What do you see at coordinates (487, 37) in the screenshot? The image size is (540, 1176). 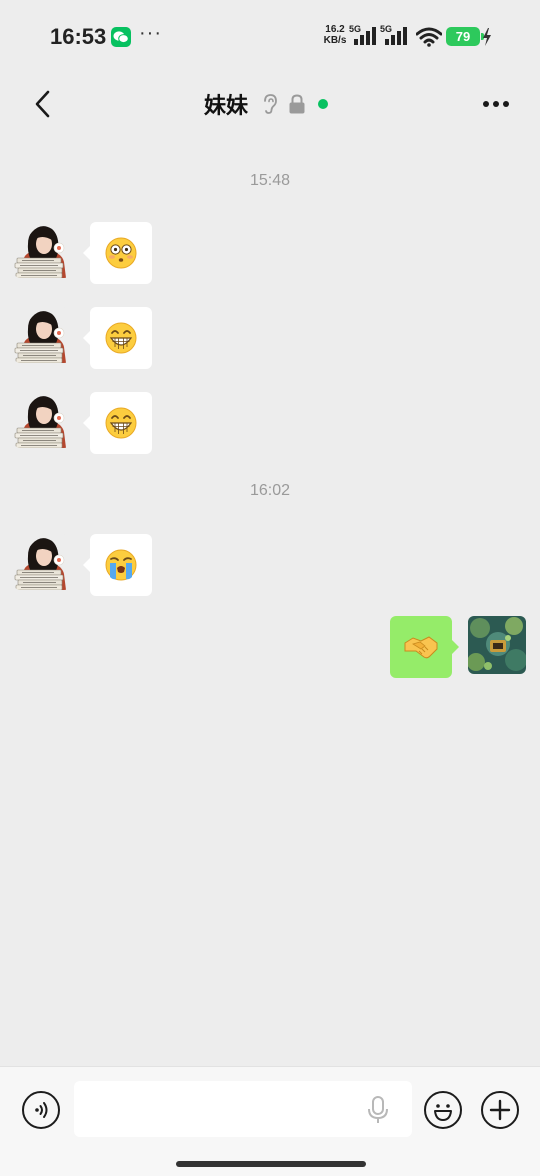 I see `charging-bolt-icon` at bounding box center [487, 37].